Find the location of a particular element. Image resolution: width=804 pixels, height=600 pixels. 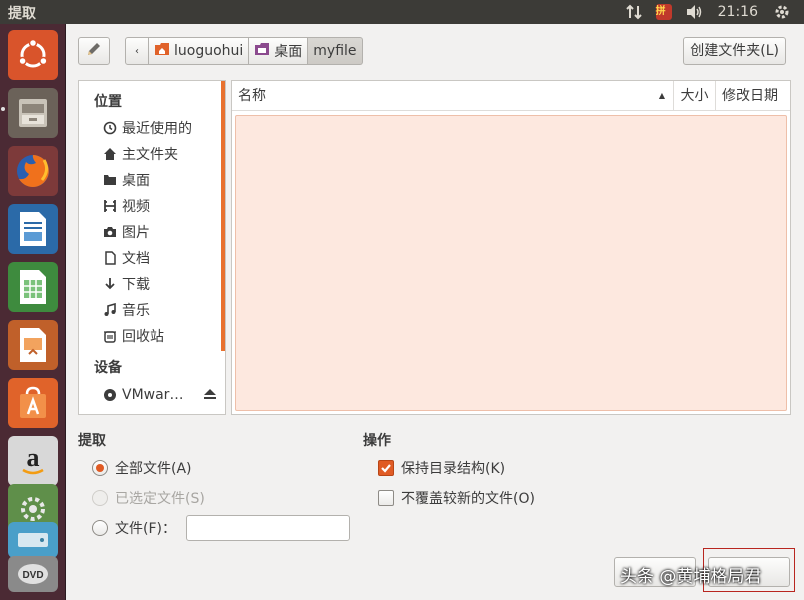

launcher: a DVD is located at coordinates (33, 312).